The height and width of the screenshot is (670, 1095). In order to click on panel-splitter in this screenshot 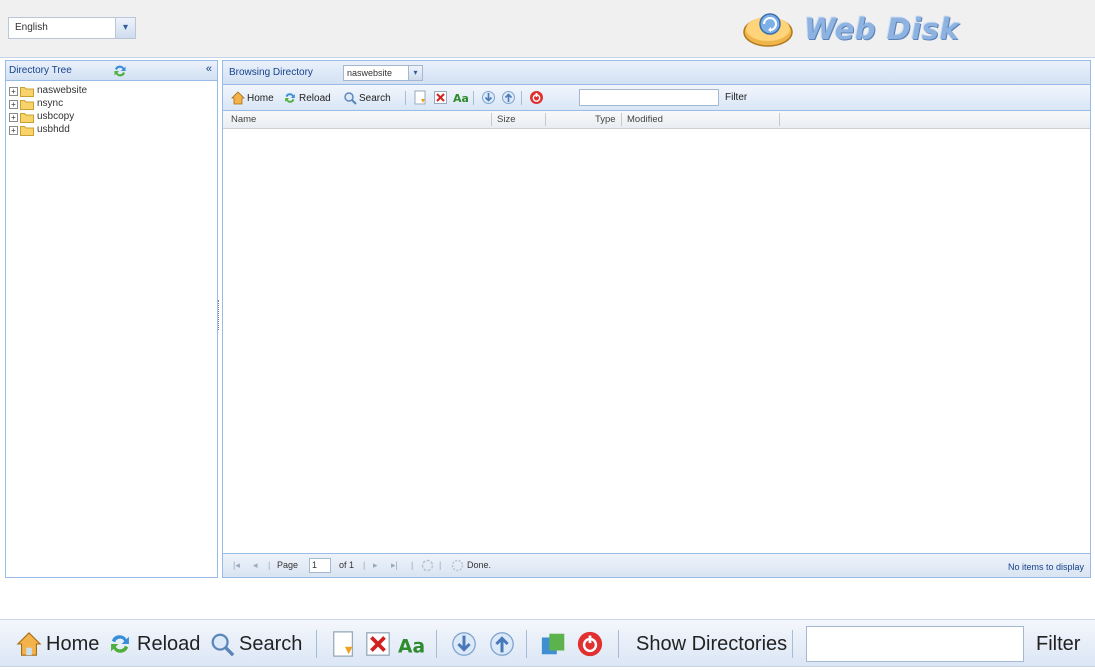, I will do `click(219, 315)`.